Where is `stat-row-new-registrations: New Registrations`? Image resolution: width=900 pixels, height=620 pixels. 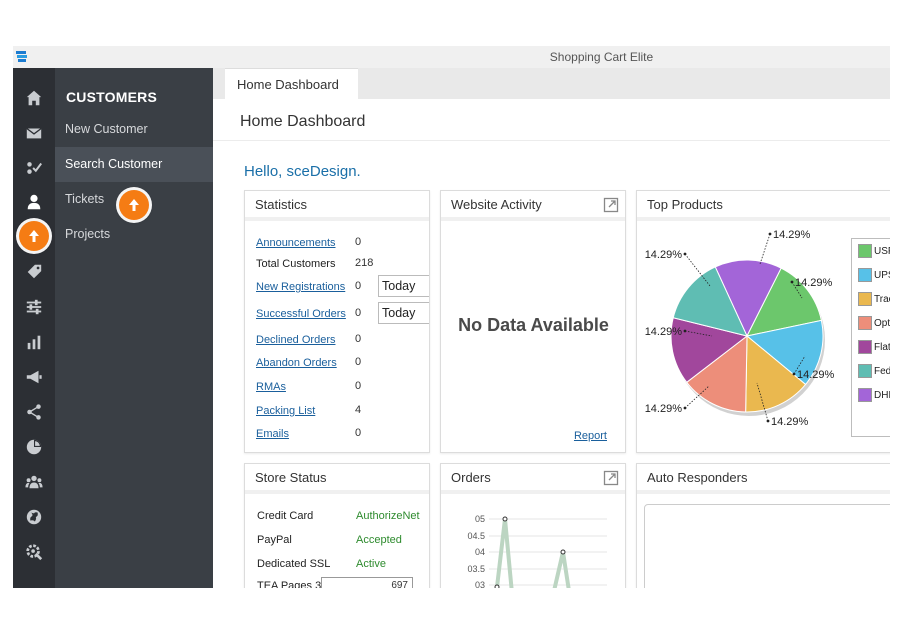 stat-row-new-registrations: New Registrations is located at coordinates (300, 287).